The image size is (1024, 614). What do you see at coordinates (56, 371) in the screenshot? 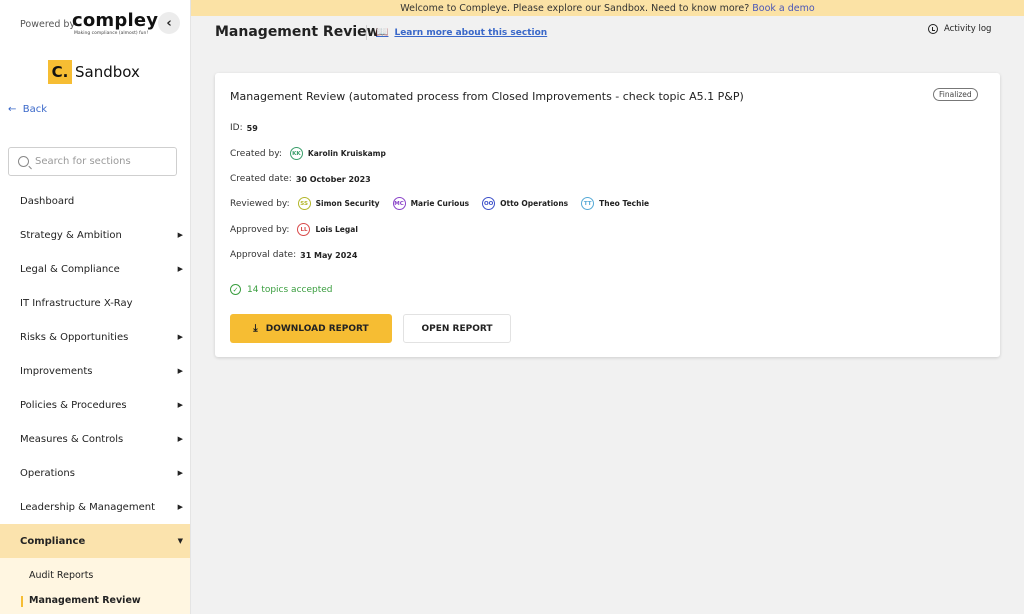
I see `sidebar-item-label: Improvements` at bounding box center [56, 371].